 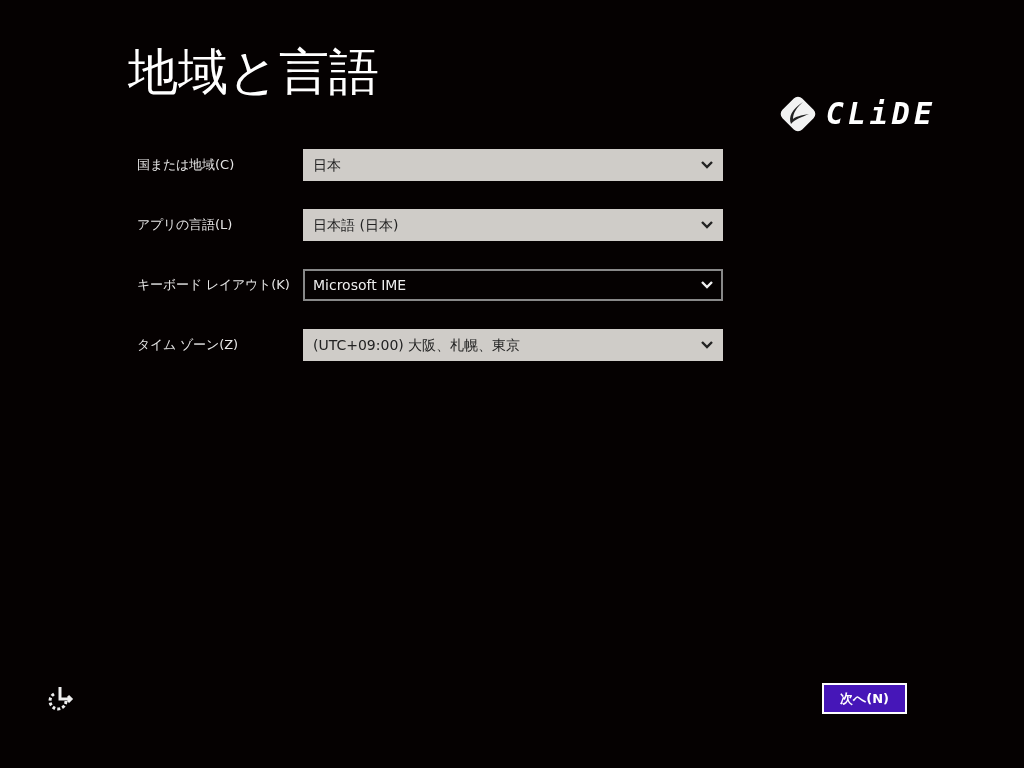 What do you see at coordinates (186, 165) in the screenshot?
I see `field-label: 国または地域(C)` at bounding box center [186, 165].